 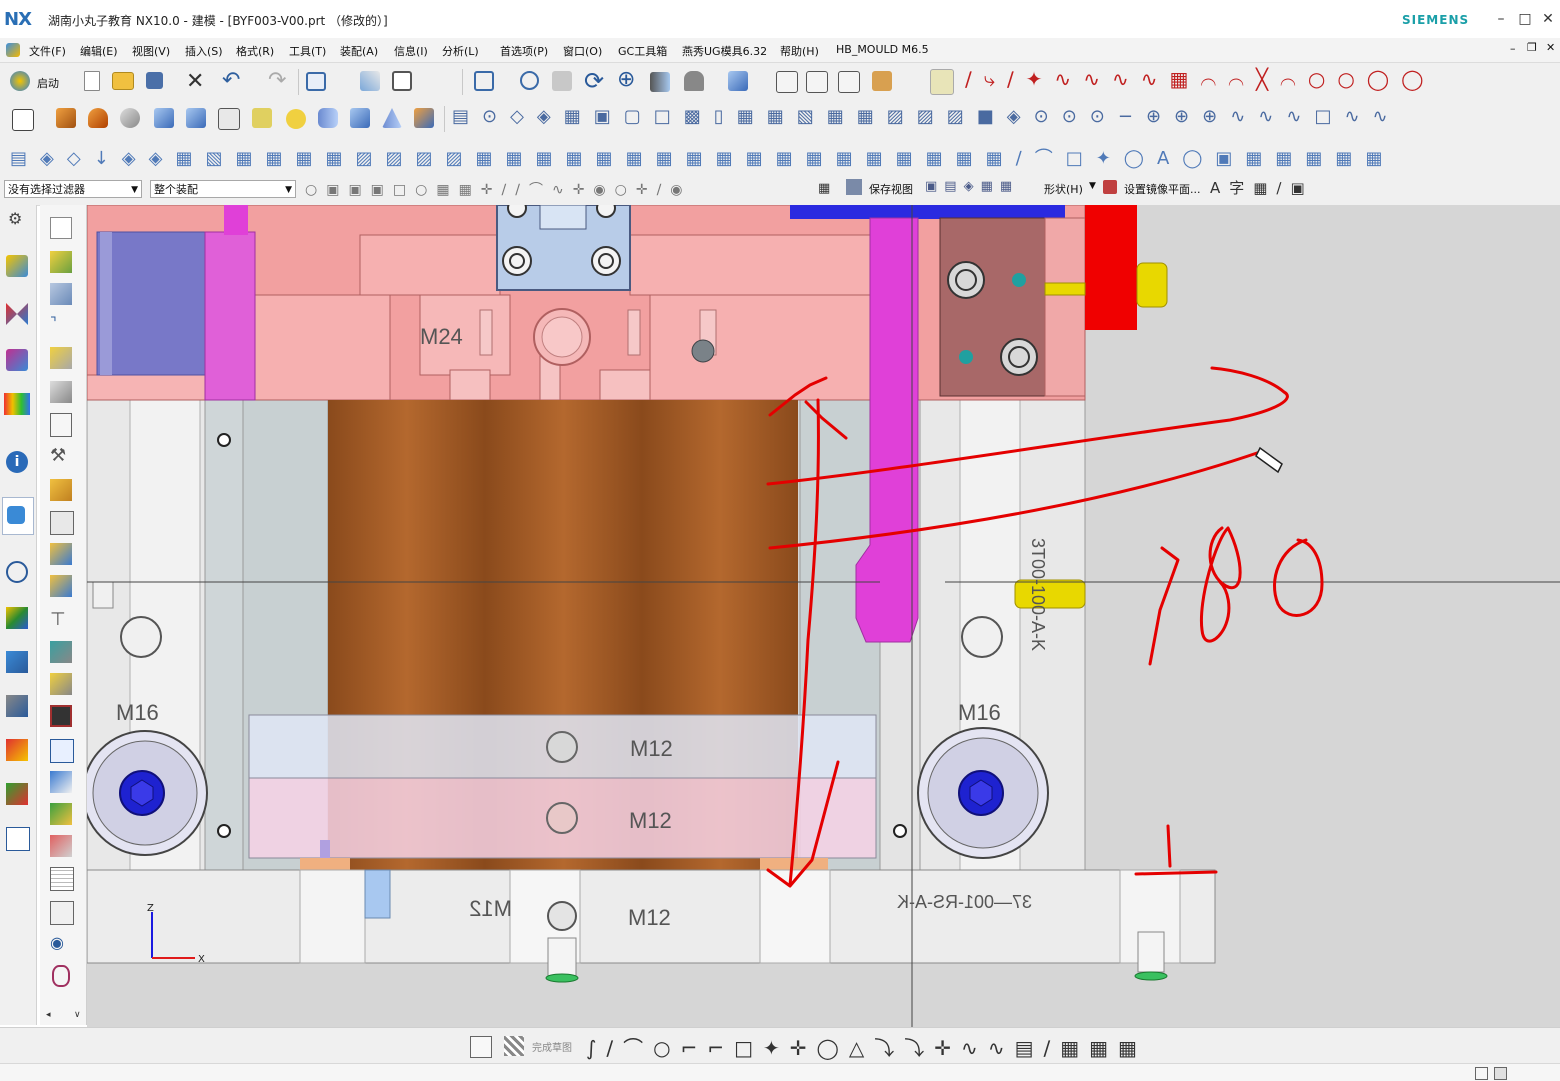 I want to click on cylinder-icon, so click(x=328, y=118).